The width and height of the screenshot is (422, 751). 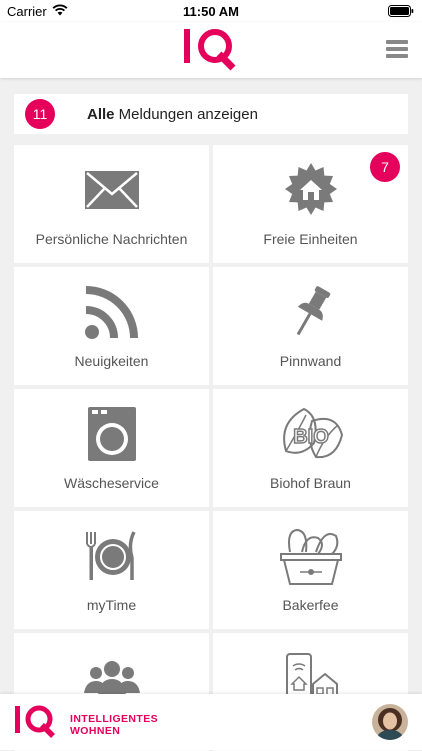 I want to click on user-avatar, so click(x=390, y=722).